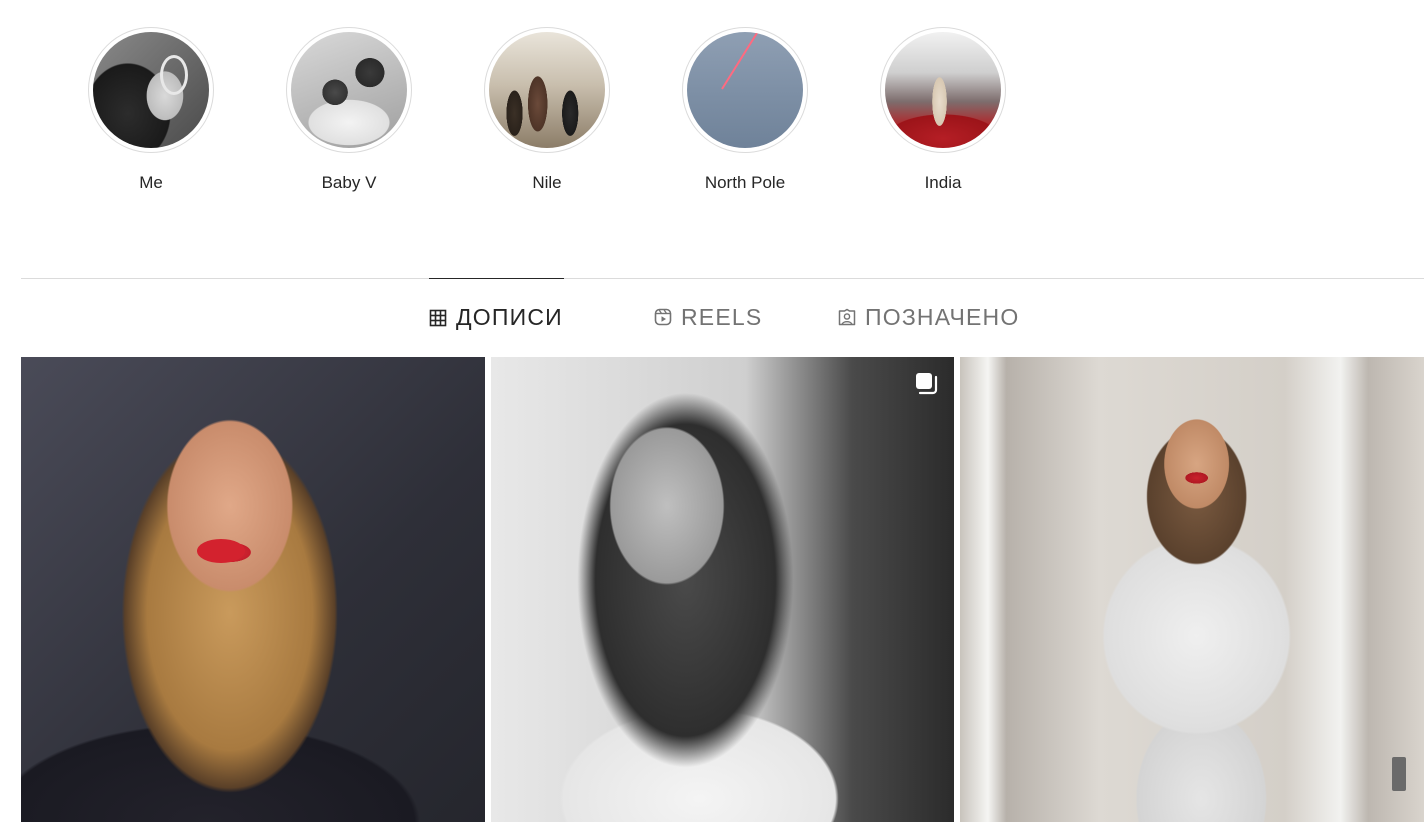 This screenshot has width=1424, height=822. What do you see at coordinates (722, 316) in the screenshot?
I see `tab-reels-label: REELS` at bounding box center [722, 316].